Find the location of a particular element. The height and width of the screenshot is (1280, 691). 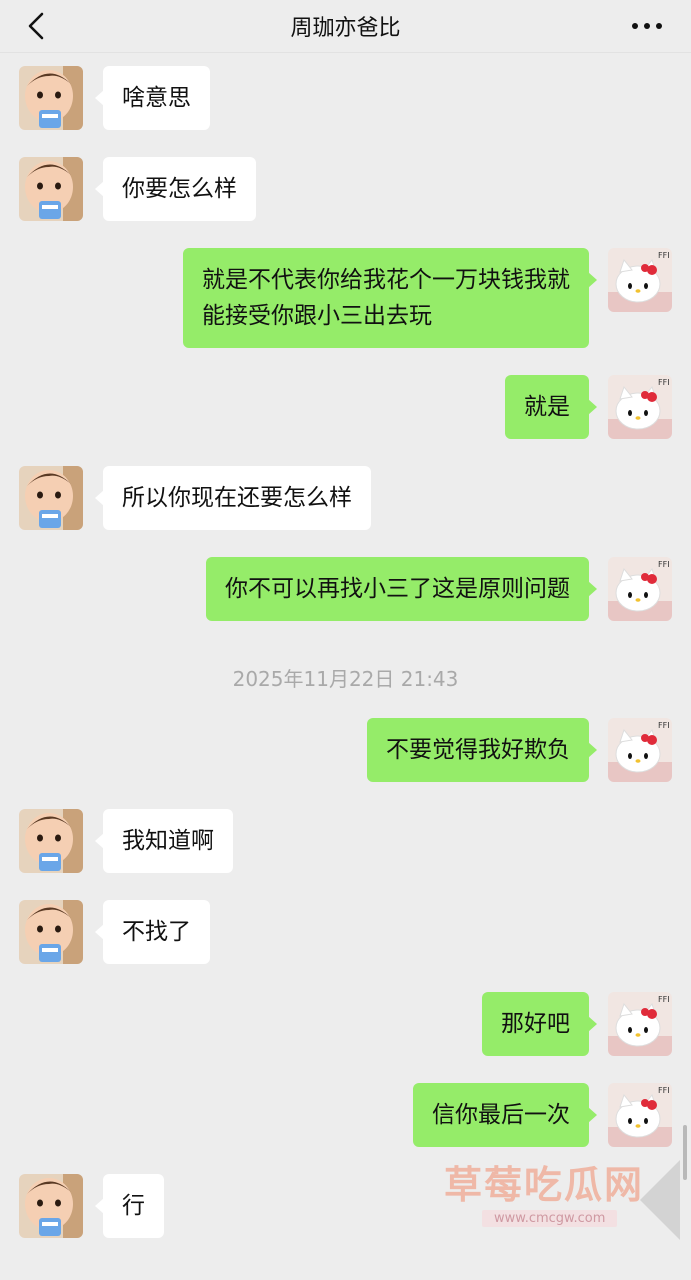

message-bubble-incoming: 行 is located at coordinates (129, 1206).